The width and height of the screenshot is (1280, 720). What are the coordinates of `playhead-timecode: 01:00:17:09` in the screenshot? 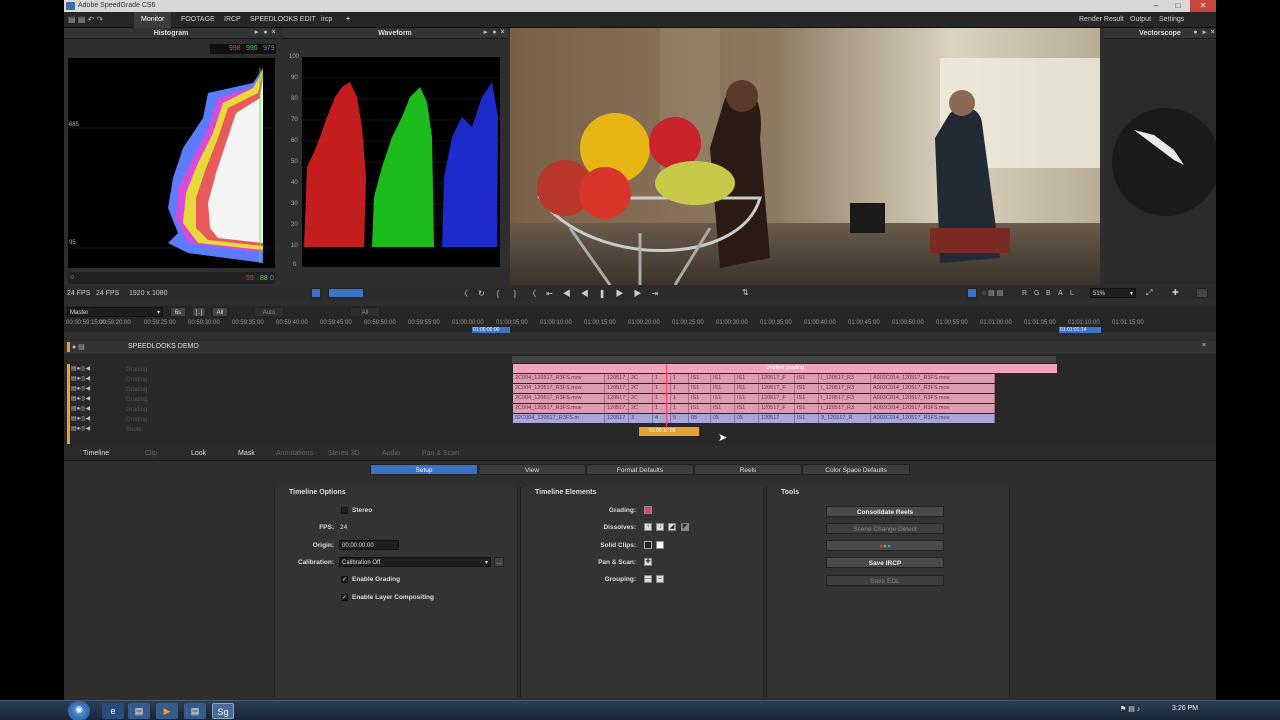 It's located at (669, 431).